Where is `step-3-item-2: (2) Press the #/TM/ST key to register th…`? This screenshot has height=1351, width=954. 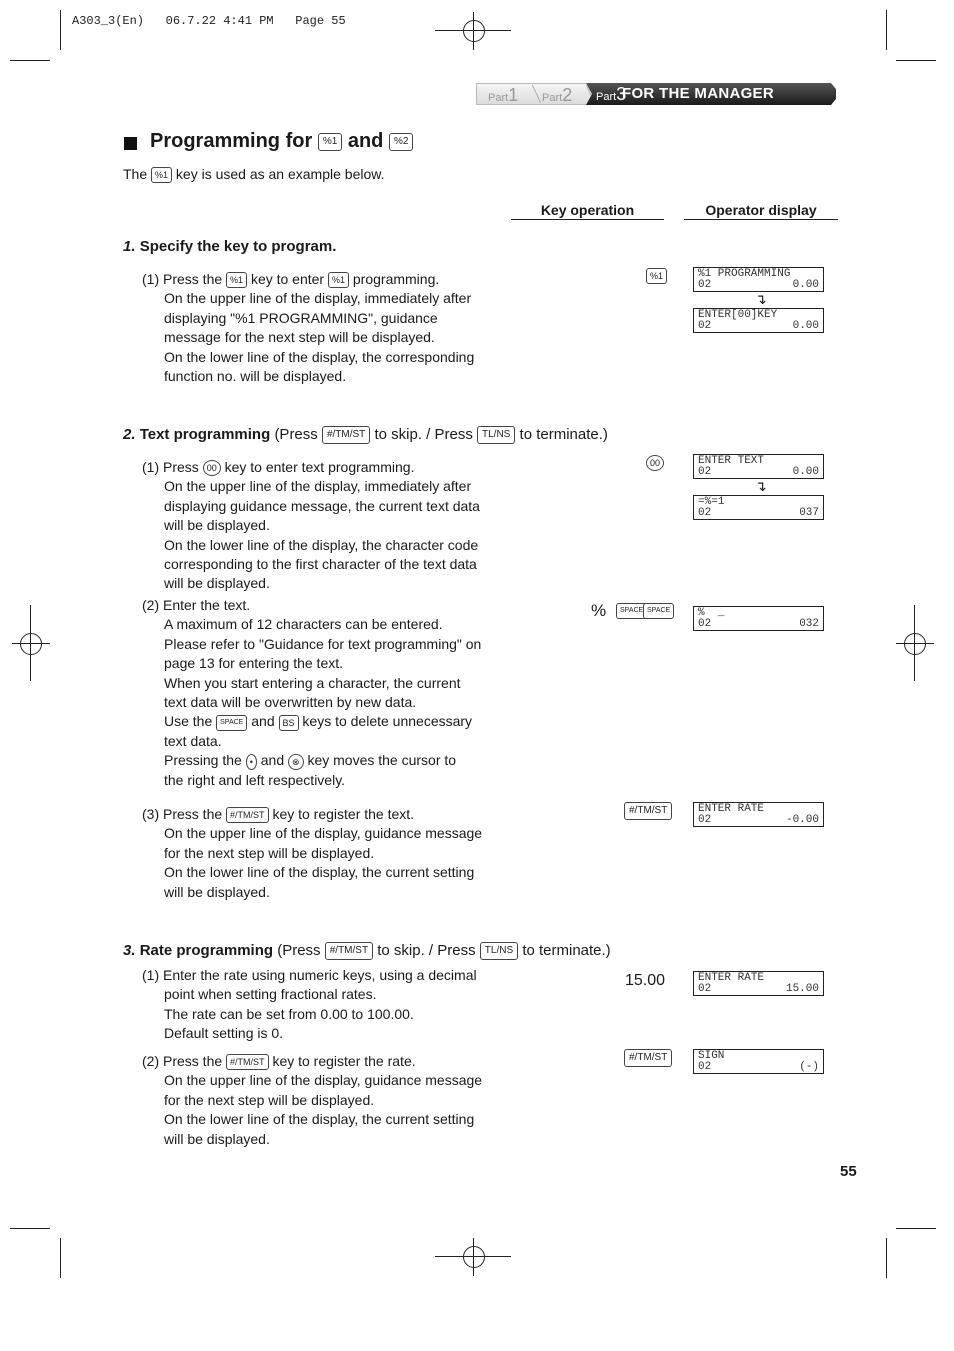
step-3-item-2: (2) Press the #/TM/ST key to register th… is located at coordinates (312, 1100).